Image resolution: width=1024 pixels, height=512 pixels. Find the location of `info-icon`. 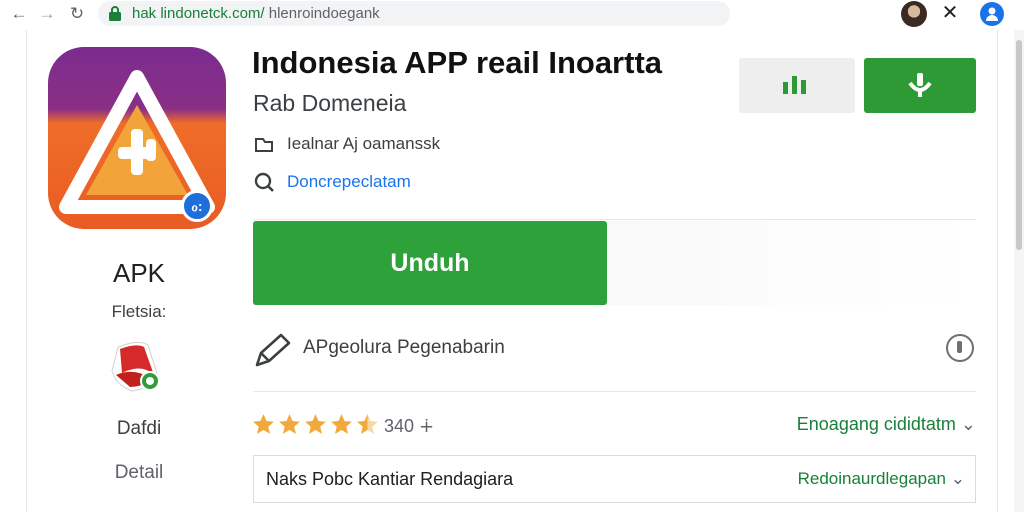

info-icon is located at coordinates (960, 348).